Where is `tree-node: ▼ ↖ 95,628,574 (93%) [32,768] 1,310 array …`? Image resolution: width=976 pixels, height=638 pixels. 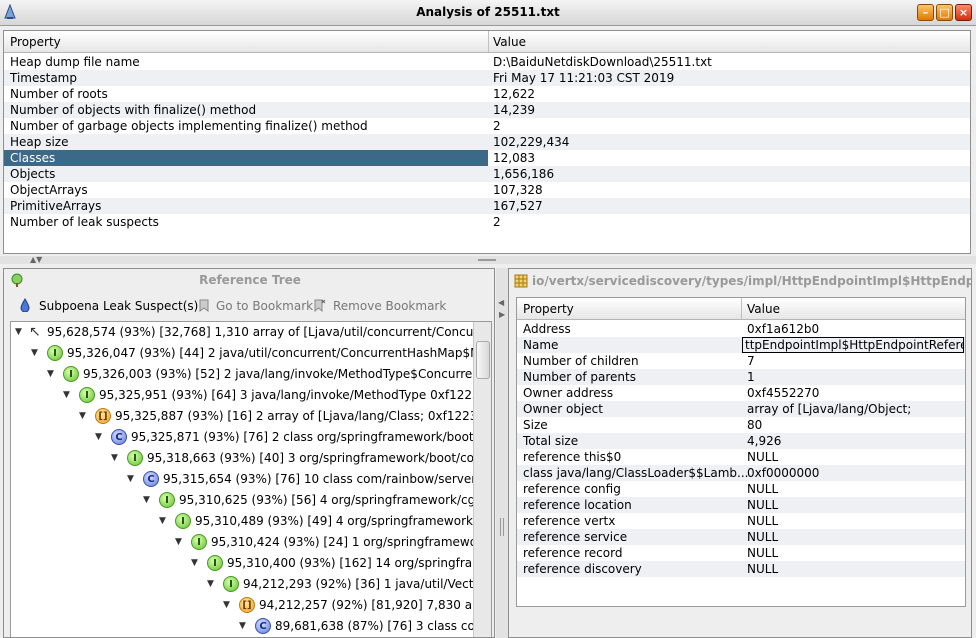
tree-node: ▼ ↖ 95,628,574 (93%) [32,768] 1,310 array … is located at coordinates (251, 332).